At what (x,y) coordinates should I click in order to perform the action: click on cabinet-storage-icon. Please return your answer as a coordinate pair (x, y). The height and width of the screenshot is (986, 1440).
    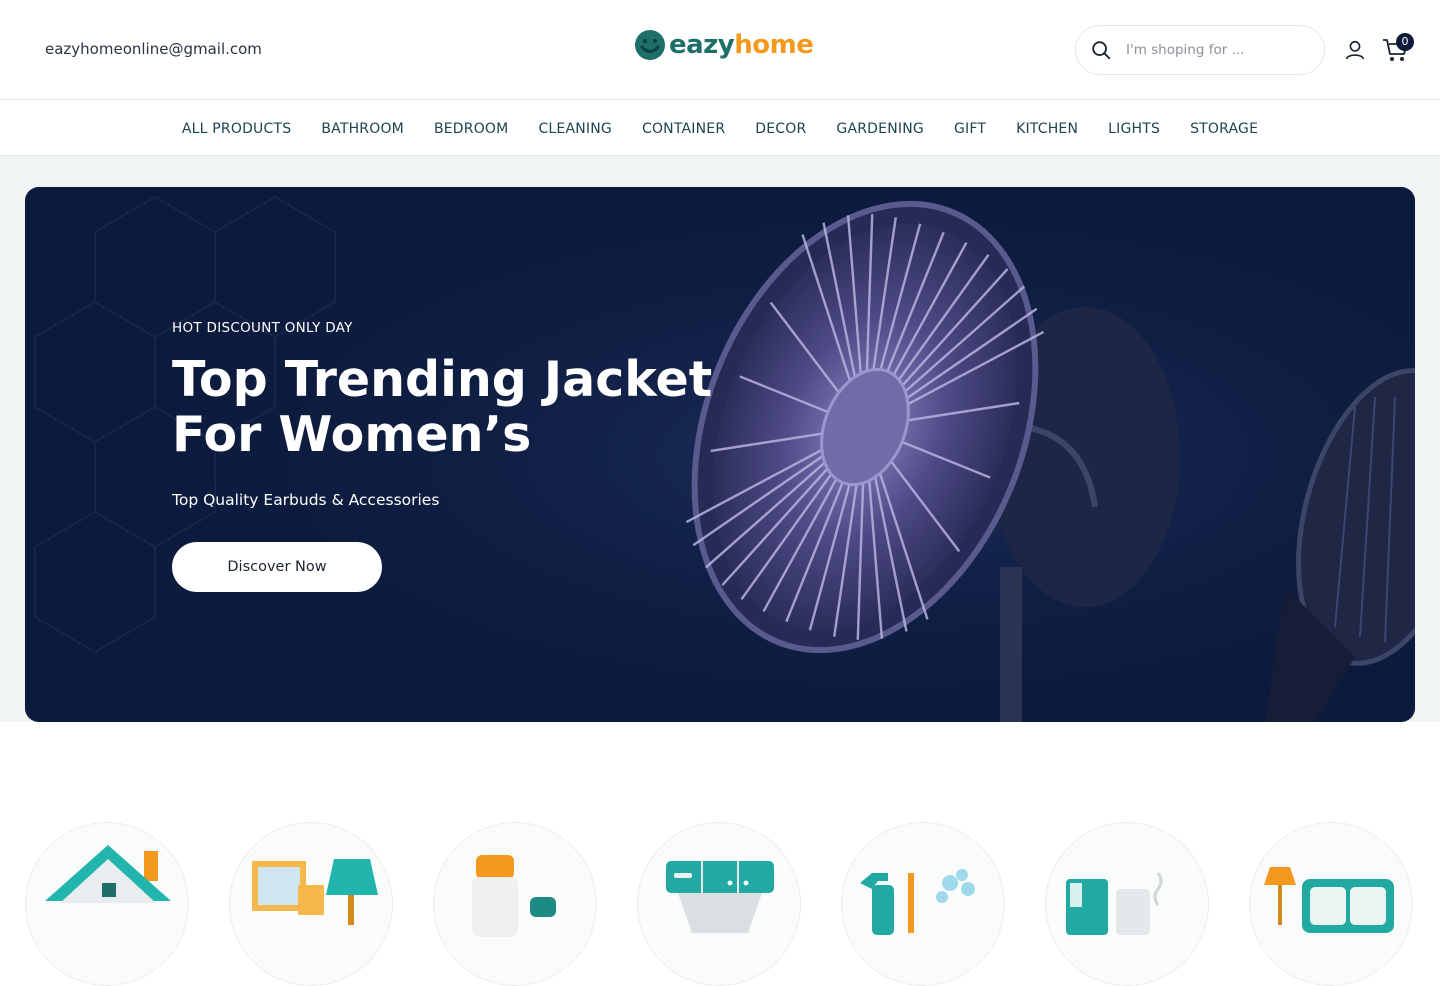
    Looking at the image, I should click on (720, 897).